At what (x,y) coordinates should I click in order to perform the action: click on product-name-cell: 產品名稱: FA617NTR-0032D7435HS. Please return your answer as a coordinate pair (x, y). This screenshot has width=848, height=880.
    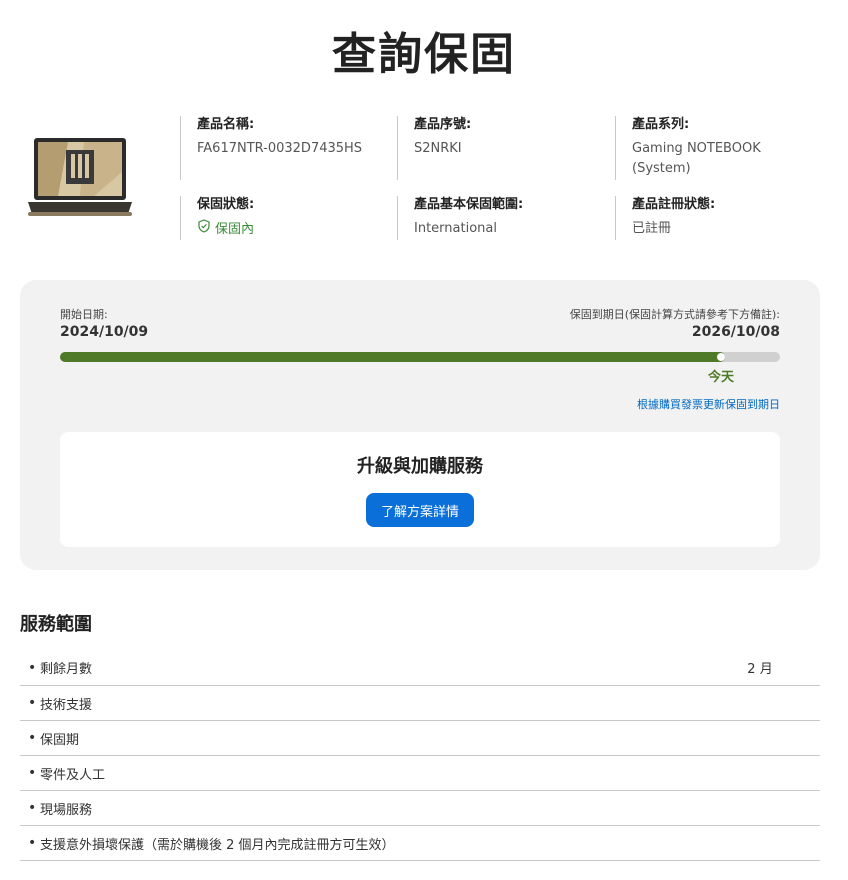
    Looking at the image, I should click on (280, 148).